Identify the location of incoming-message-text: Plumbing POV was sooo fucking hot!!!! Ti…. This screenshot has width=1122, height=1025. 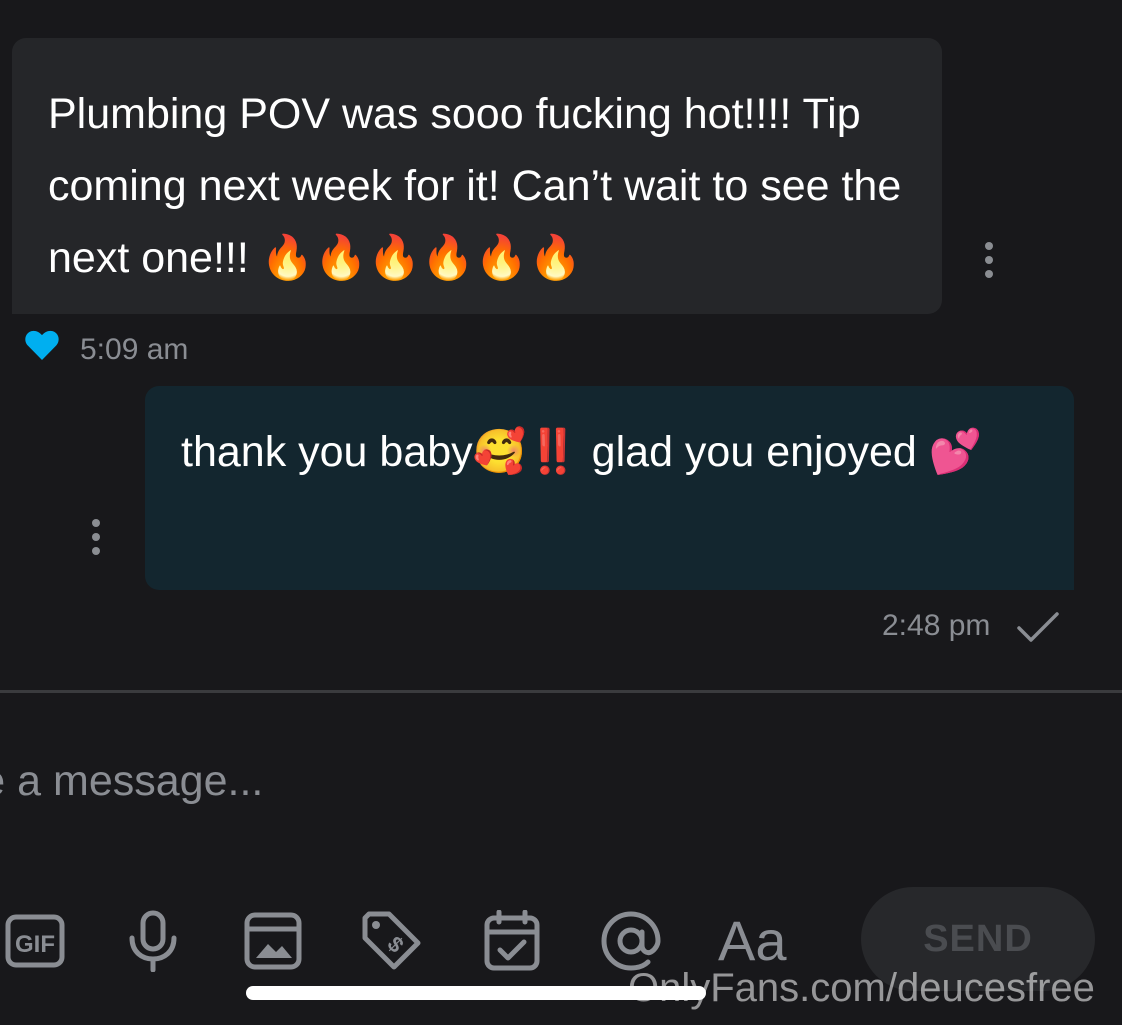
(475, 186).